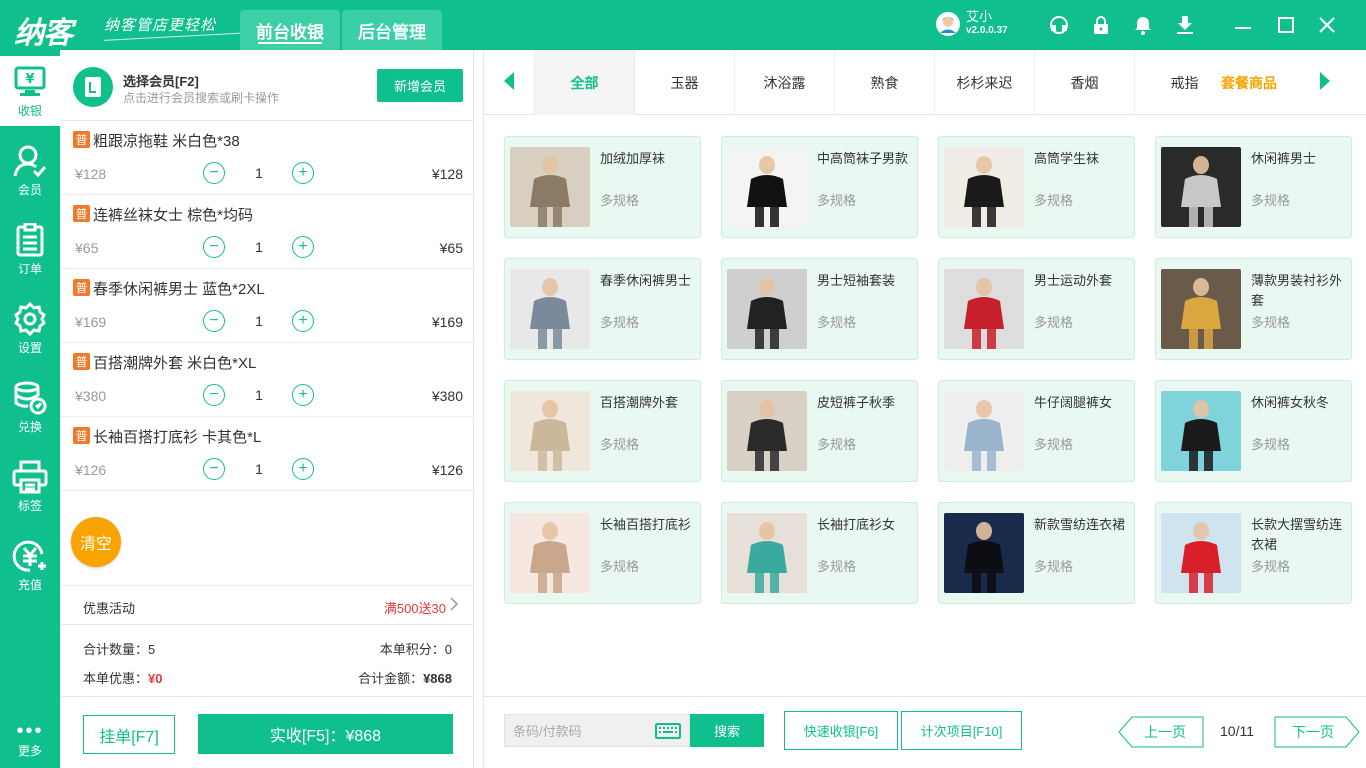  Describe the element at coordinates (1325, 81) in the screenshot. I see `category-next-icon` at that location.